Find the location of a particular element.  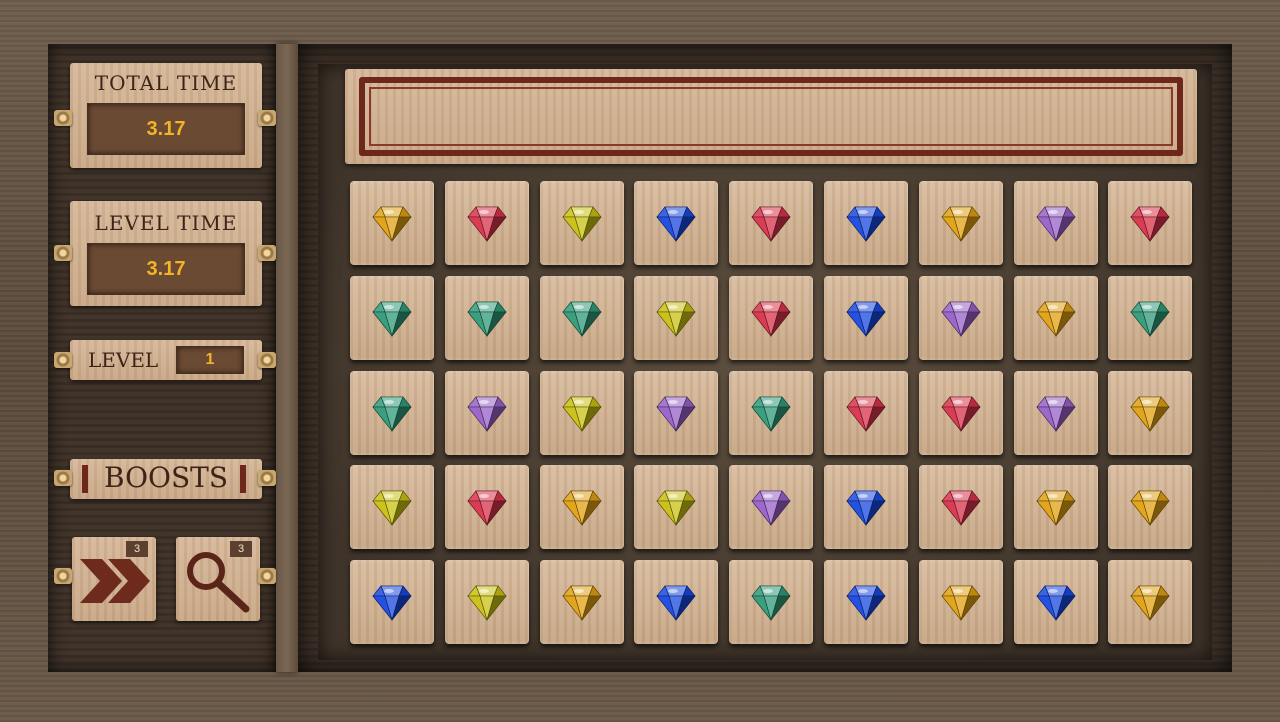

double-chevron-icon is located at coordinates (115, 581).